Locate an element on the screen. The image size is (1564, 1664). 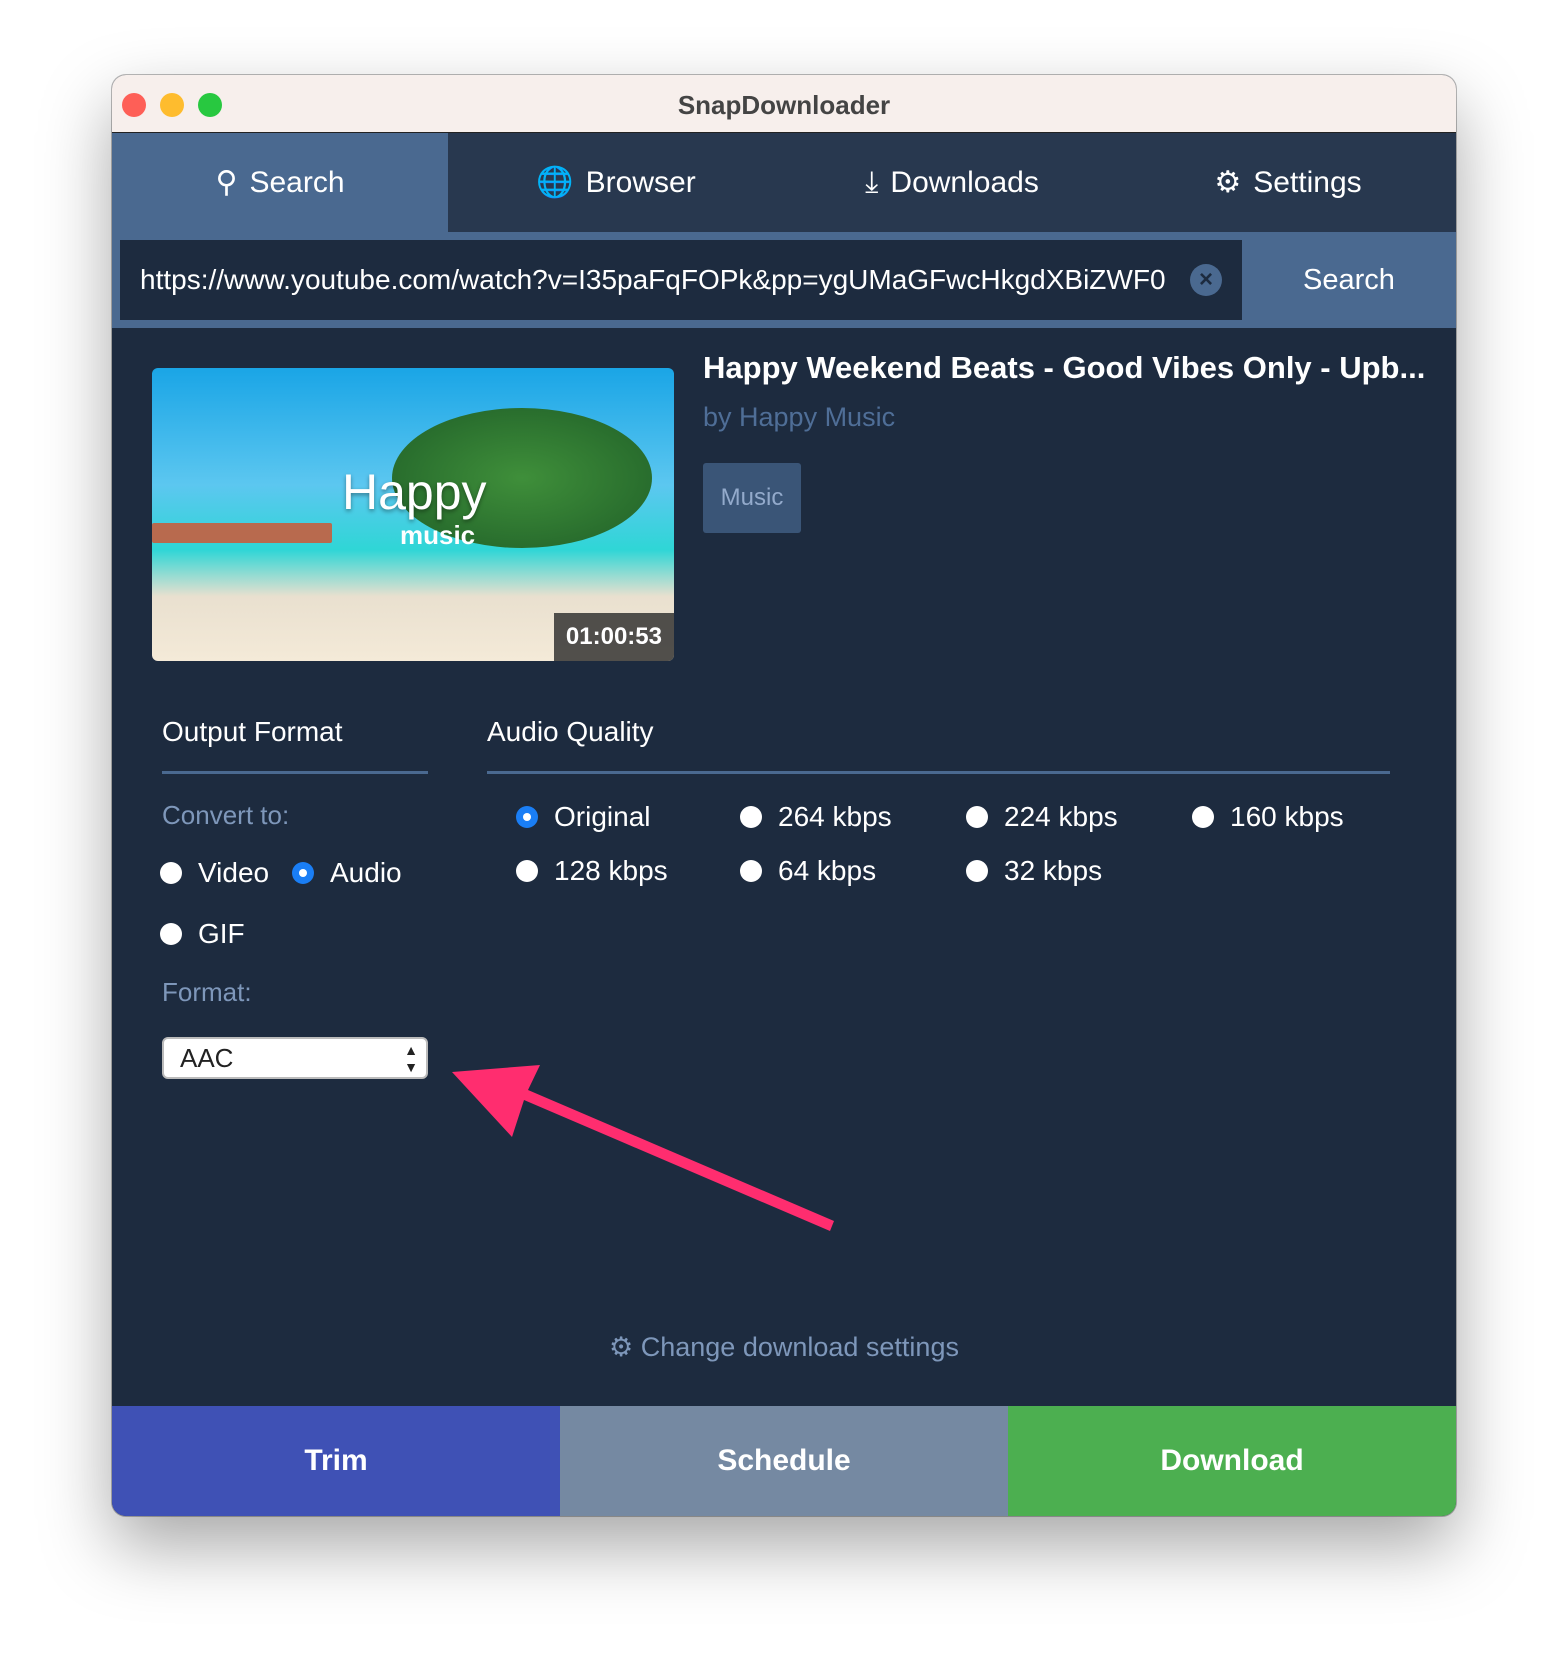
link-text: Change download settings is located at coordinates (799, 1347).